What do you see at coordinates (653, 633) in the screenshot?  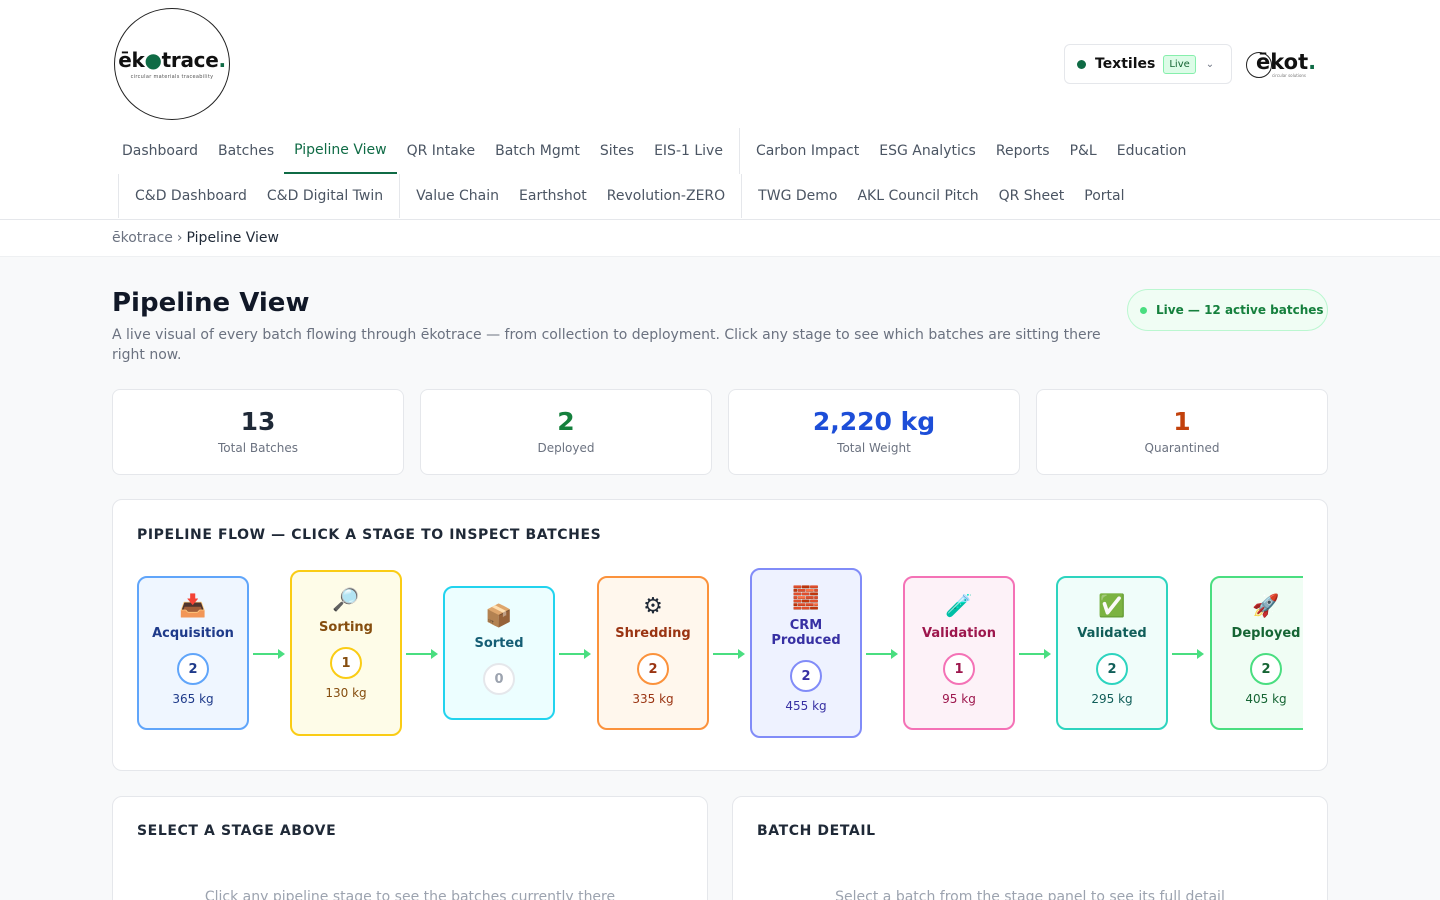 I see `stage-name: Shredding` at bounding box center [653, 633].